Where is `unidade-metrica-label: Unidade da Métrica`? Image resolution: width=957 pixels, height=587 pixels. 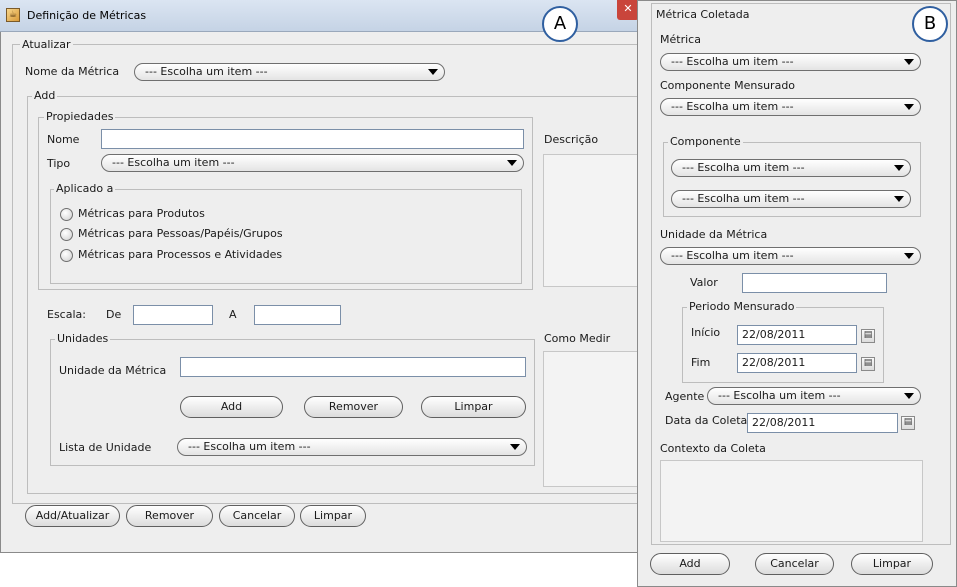 unidade-metrica-label: Unidade da Métrica is located at coordinates (113, 370).